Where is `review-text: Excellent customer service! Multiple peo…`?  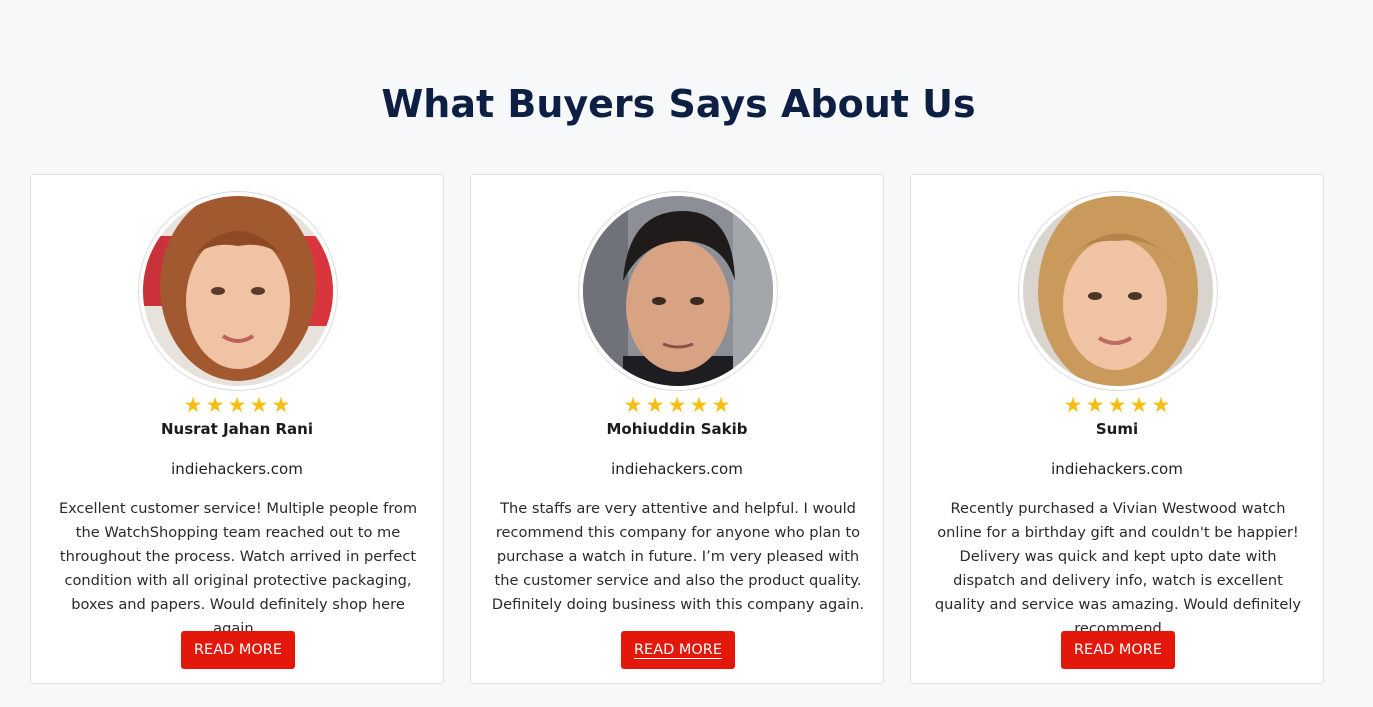 review-text: Excellent customer service! Multiple peo… is located at coordinates (238, 568).